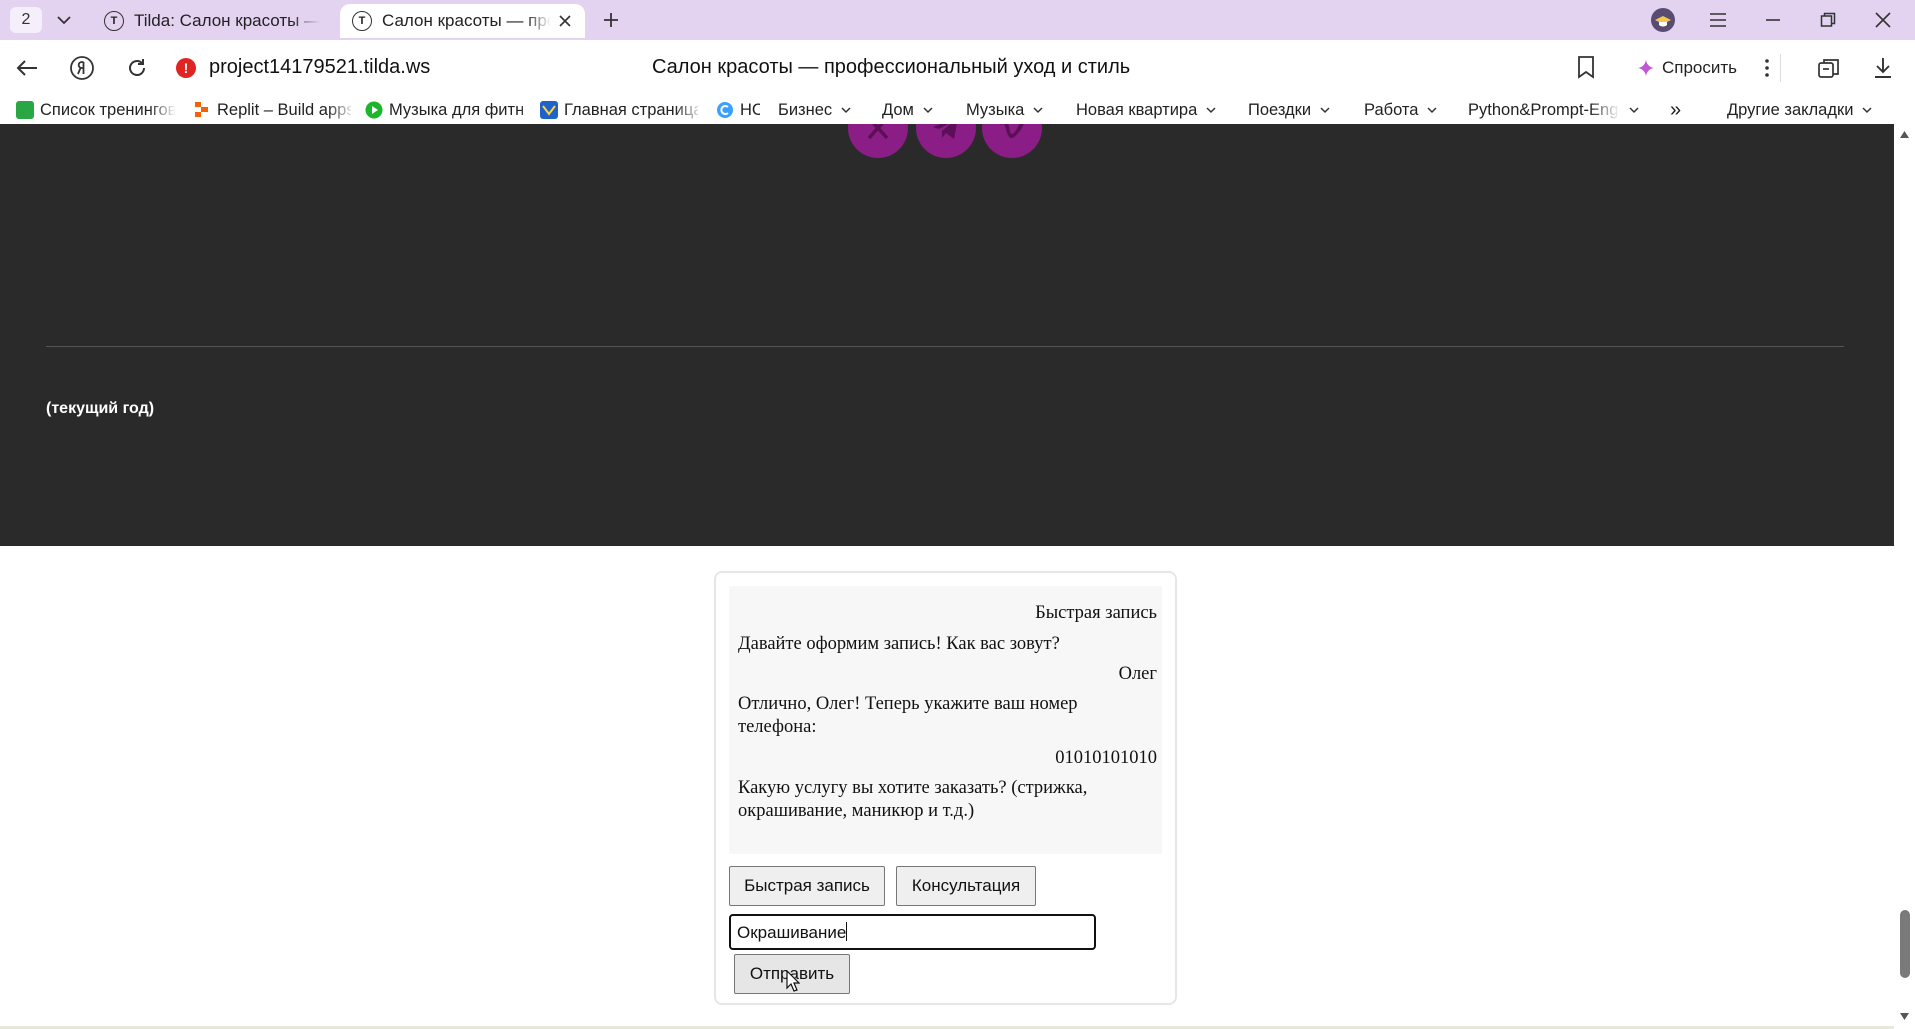 This screenshot has width=1915, height=1029. I want to click on bookmark-fitness-music: Музыка для фитнеса, so click(444, 110).